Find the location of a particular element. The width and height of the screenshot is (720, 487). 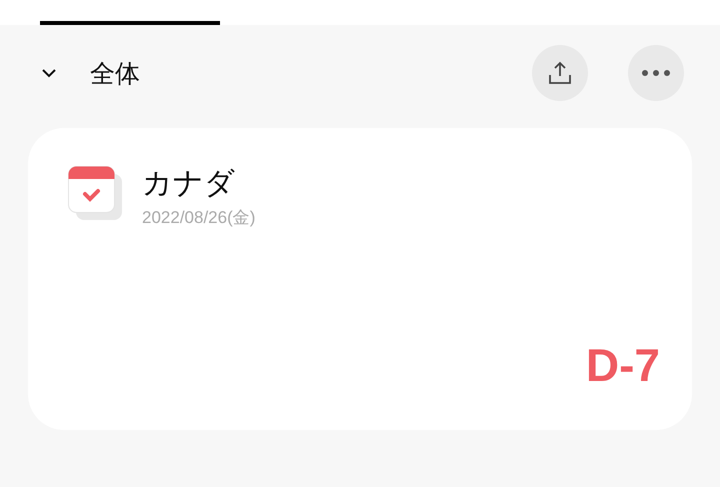

section-title: 全体 is located at coordinates (115, 74).